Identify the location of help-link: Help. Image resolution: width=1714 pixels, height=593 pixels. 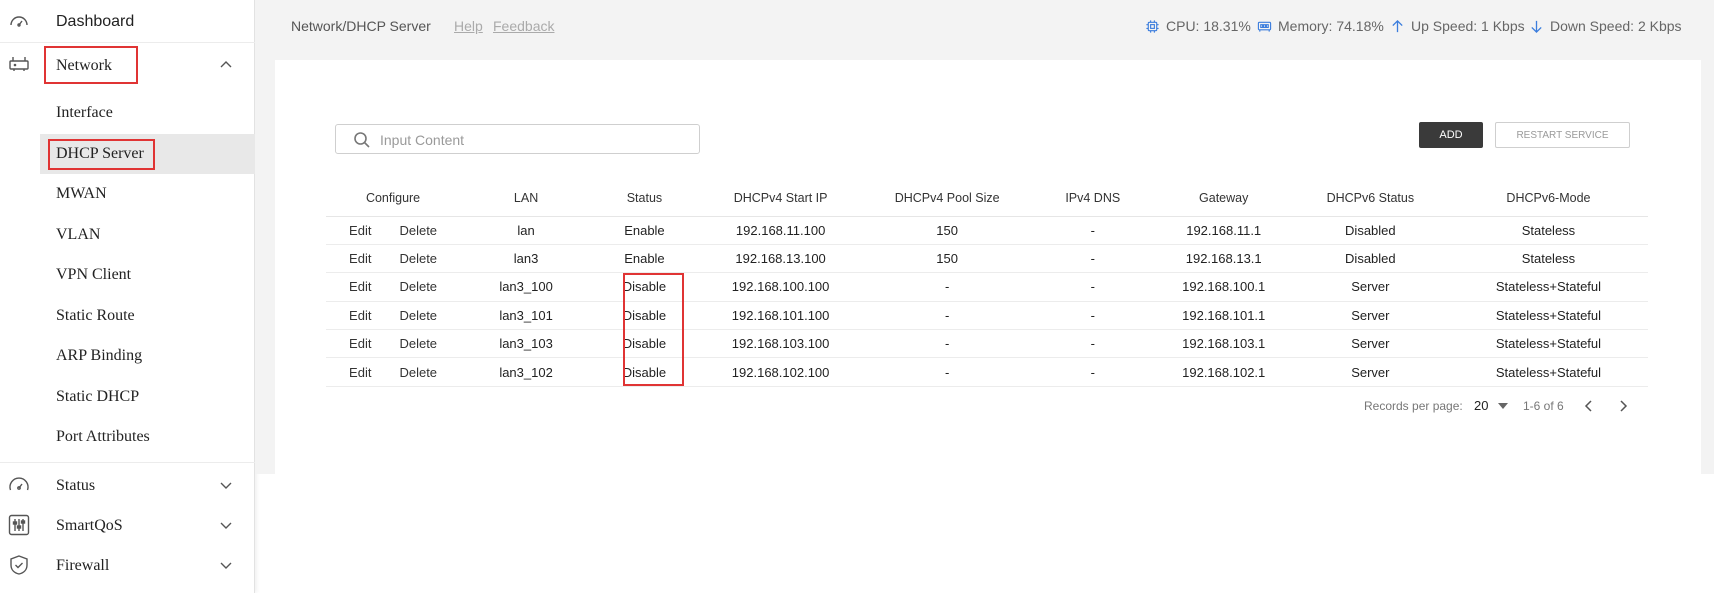
(468, 26).